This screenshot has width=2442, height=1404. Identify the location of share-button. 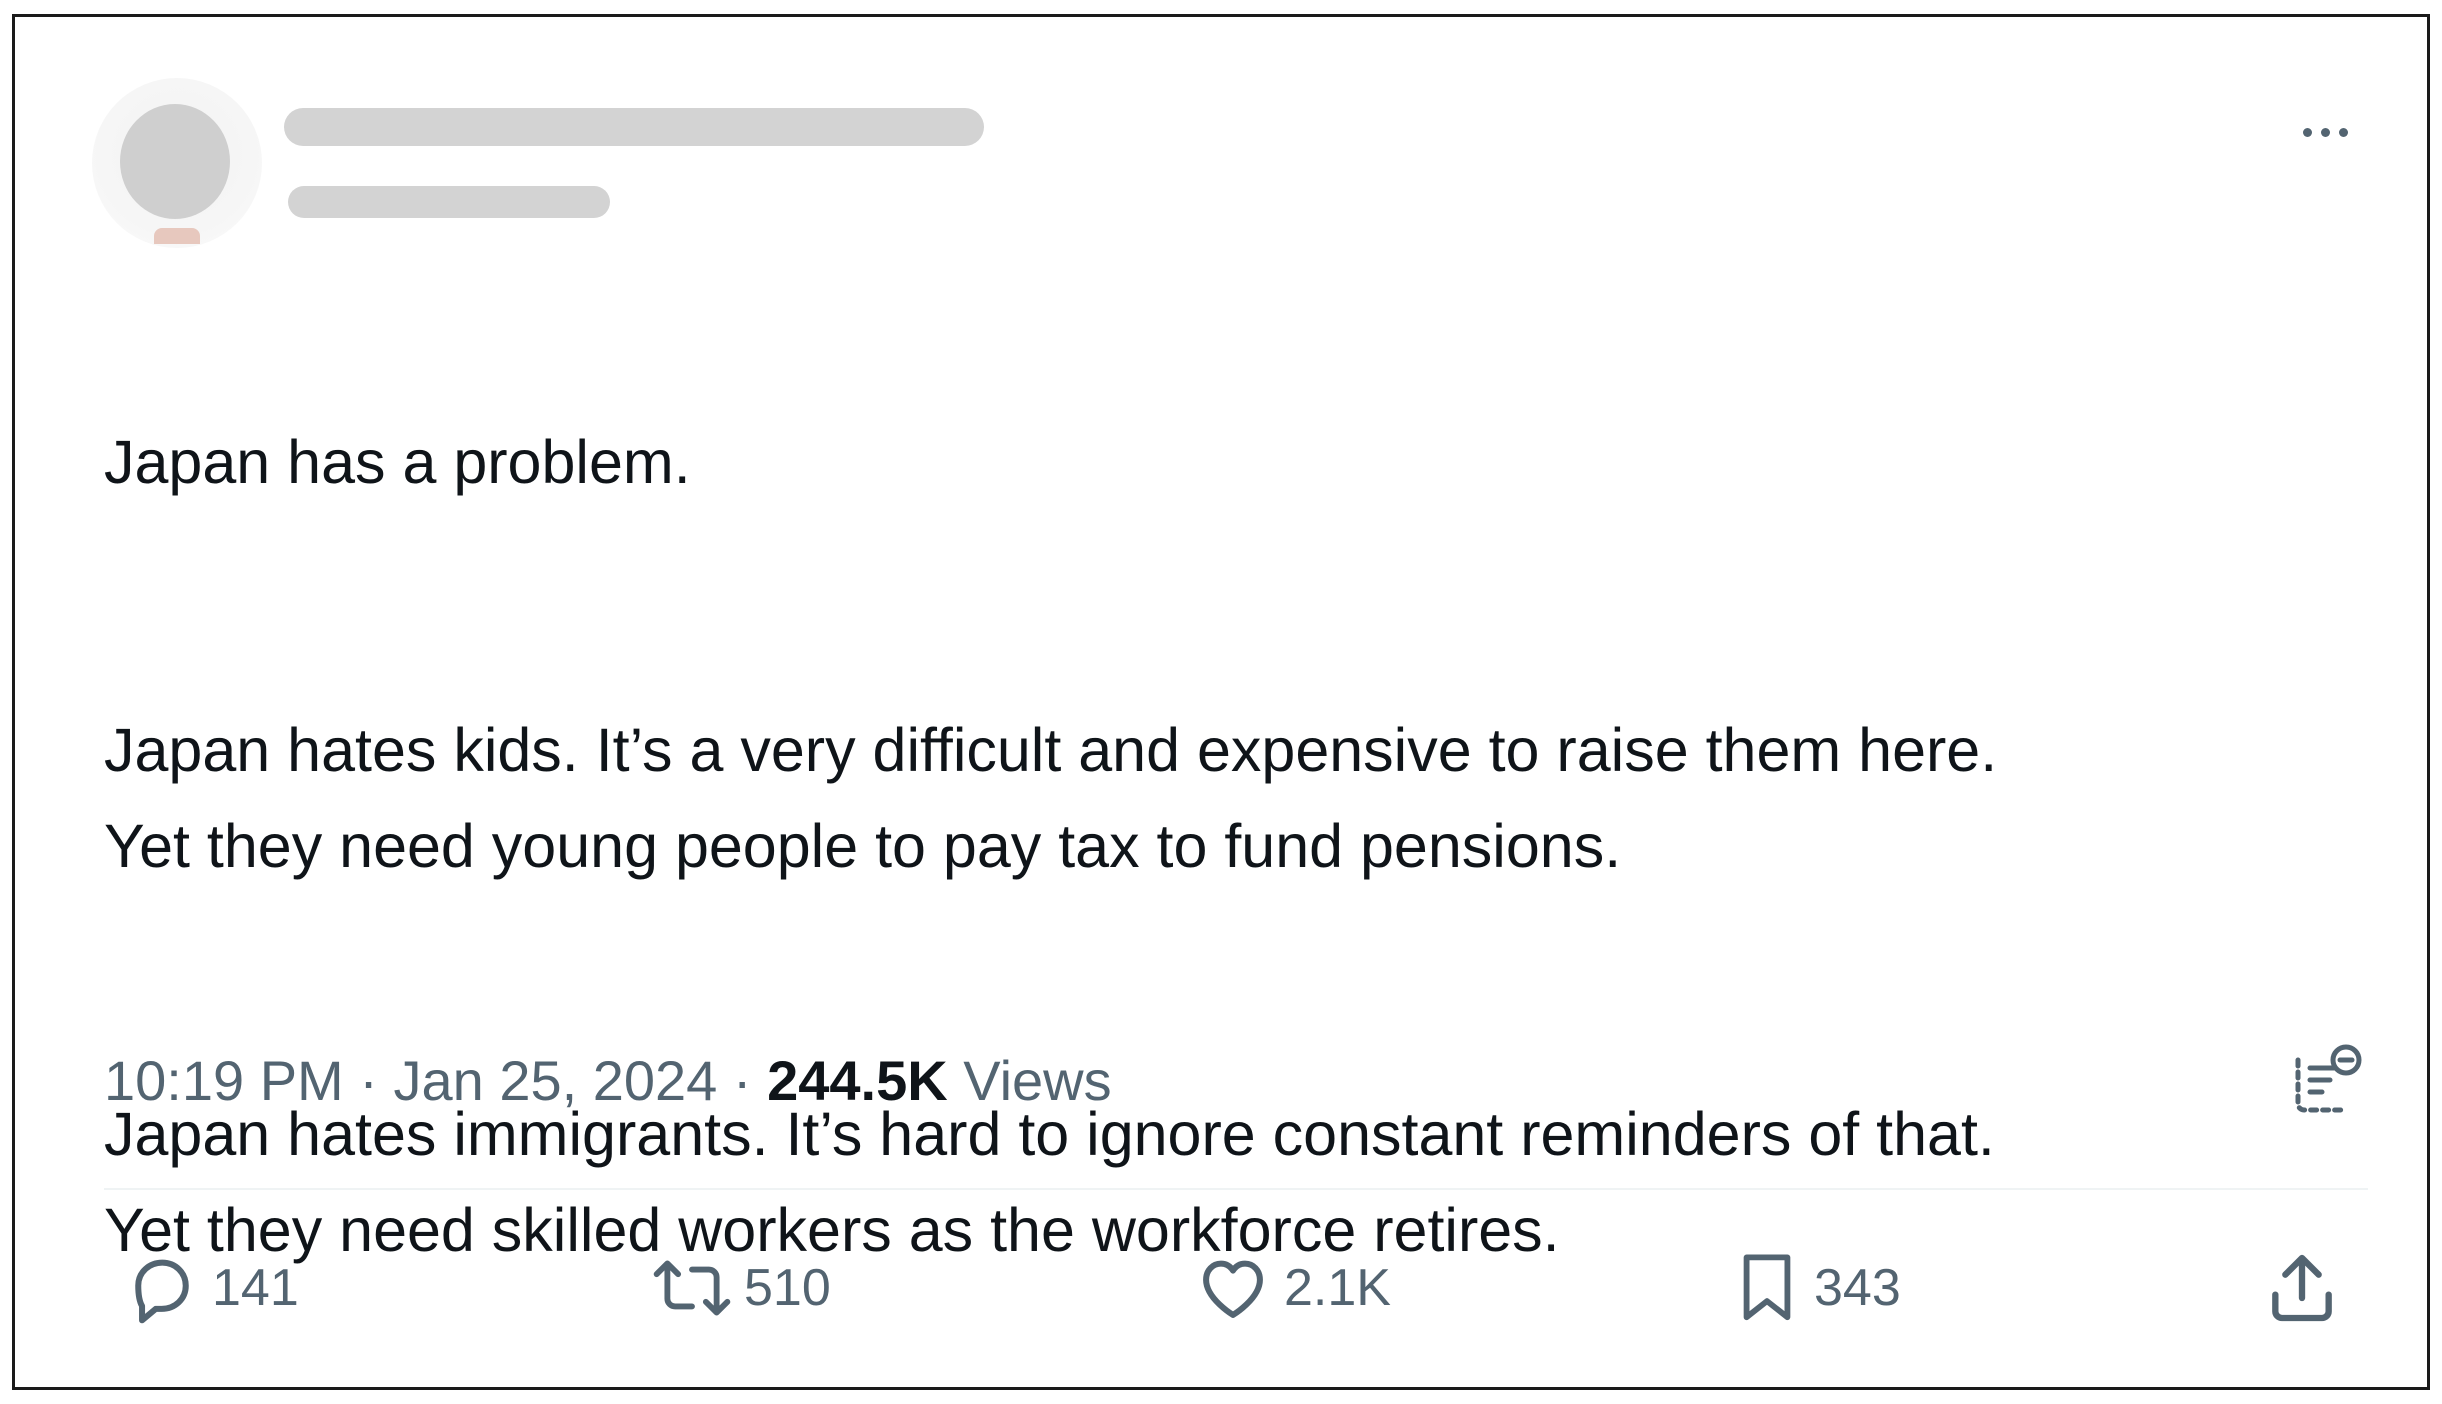
(2302, 1288).